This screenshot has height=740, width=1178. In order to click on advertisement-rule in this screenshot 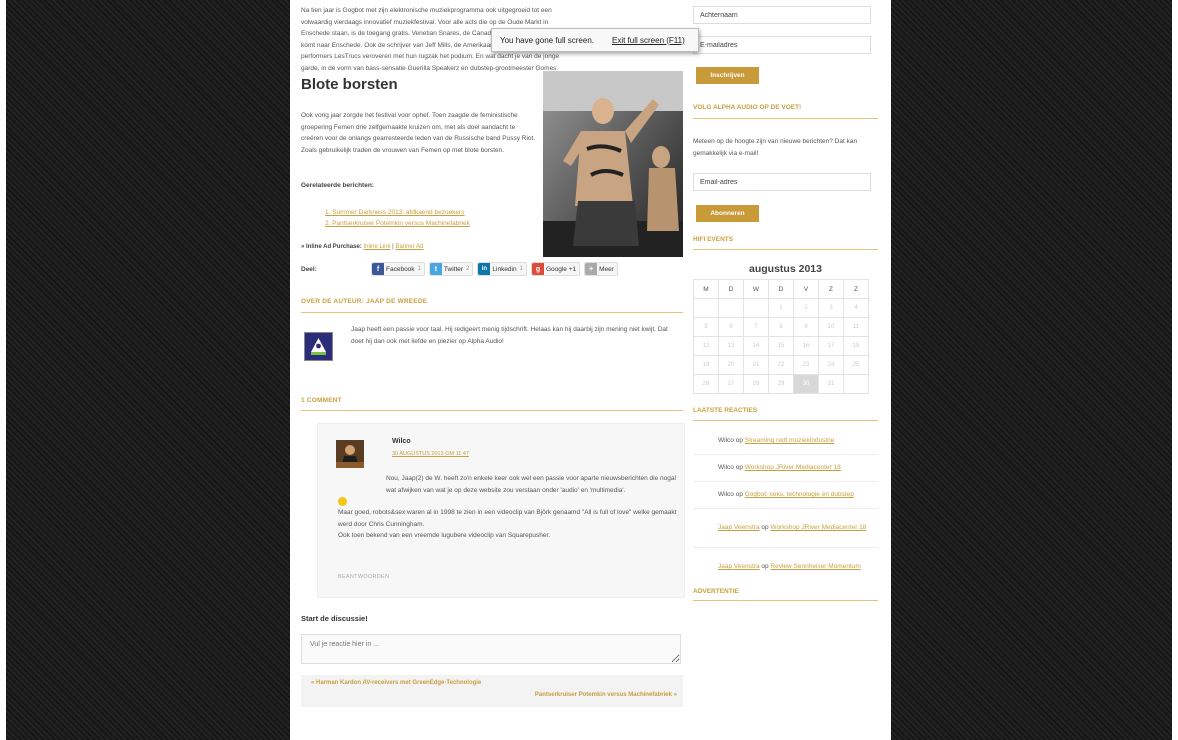, I will do `click(785, 600)`.